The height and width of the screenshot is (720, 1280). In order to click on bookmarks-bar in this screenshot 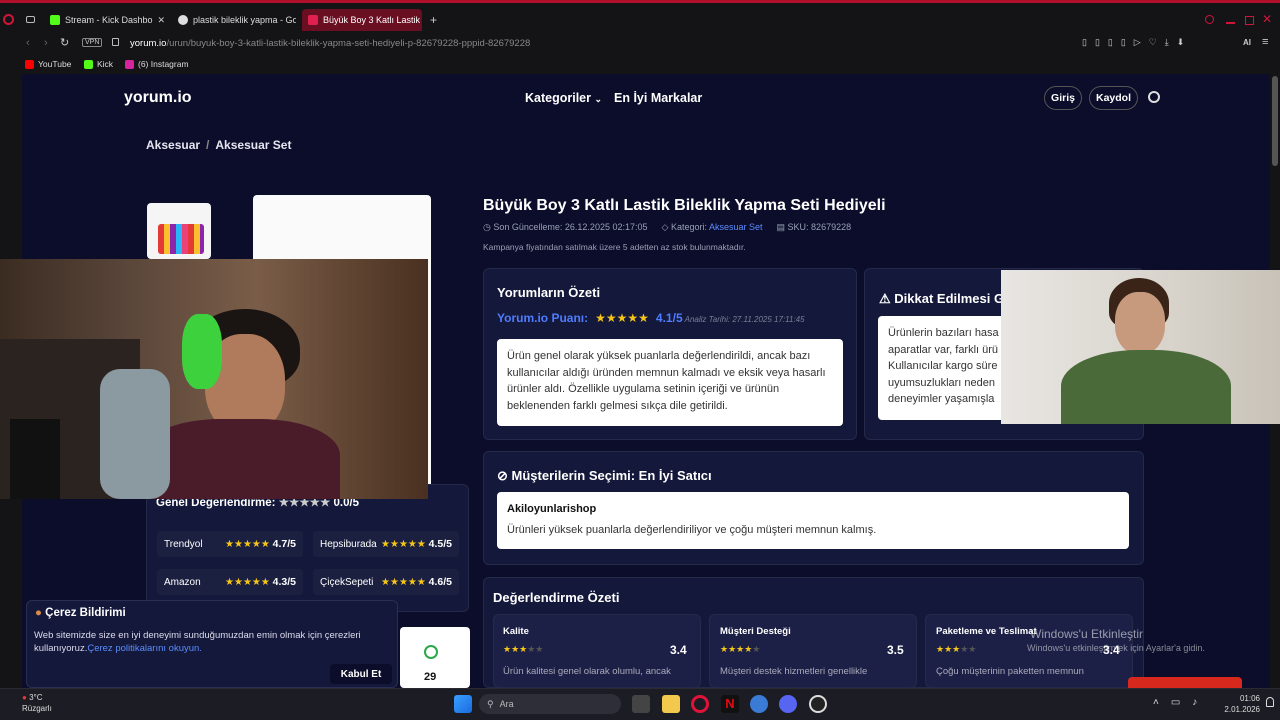, I will do `click(640, 65)`.